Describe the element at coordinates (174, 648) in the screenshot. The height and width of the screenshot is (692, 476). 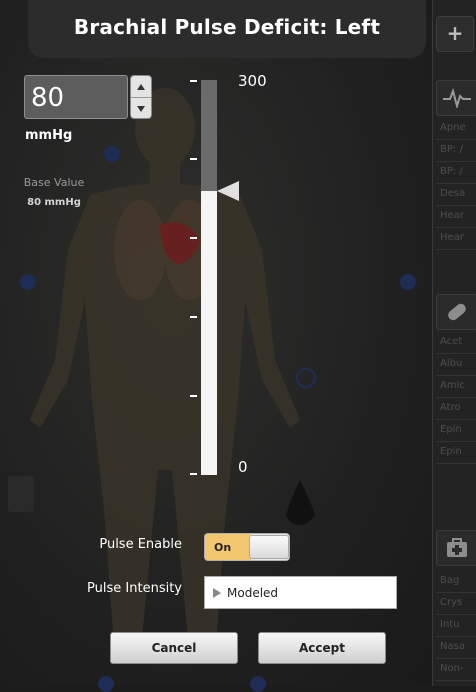
I see `cancel-button: Cancel` at that location.